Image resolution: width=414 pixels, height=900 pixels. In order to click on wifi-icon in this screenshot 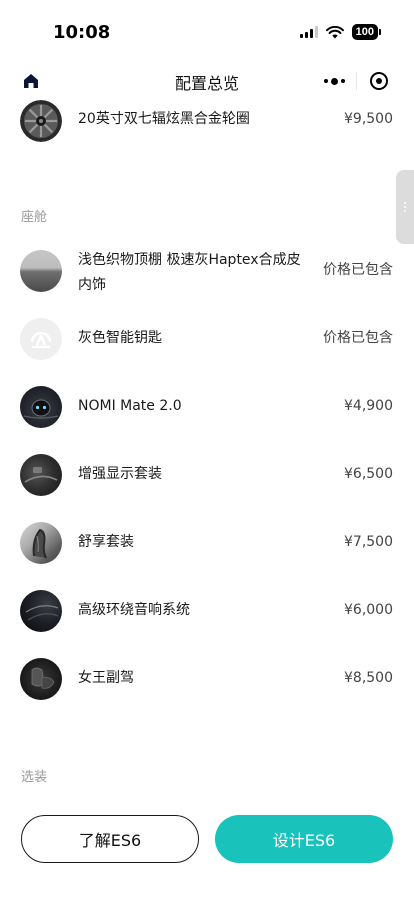, I will do `click(334, 31)`.